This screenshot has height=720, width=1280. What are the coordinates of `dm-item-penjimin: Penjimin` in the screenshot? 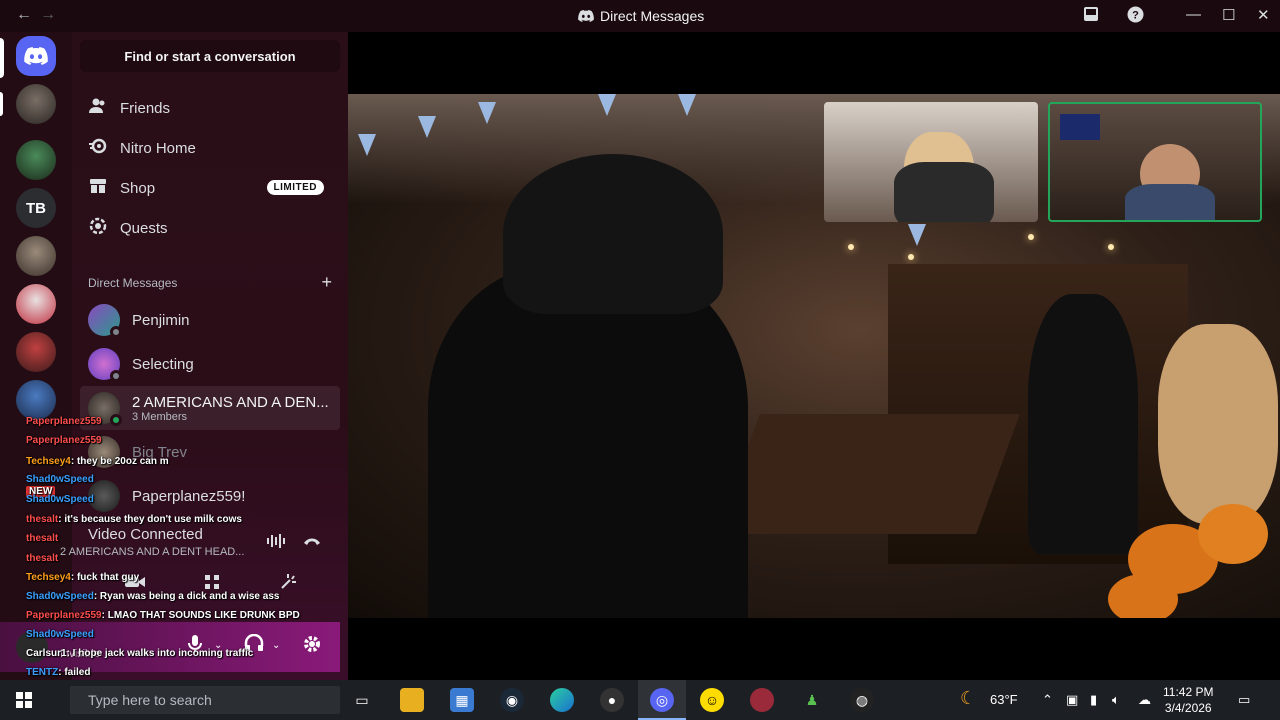 It's located at (210, 320).